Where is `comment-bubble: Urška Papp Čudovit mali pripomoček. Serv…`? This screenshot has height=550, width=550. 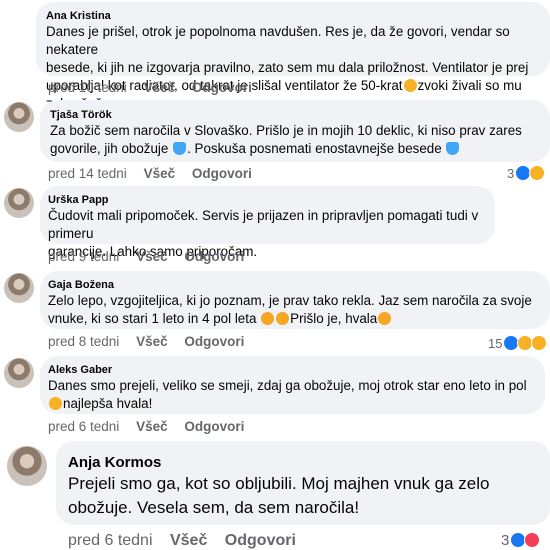 comment-bubble: Urška Papp Čudovit mali pripomoček. Serv… is located at coordinates (267, 222).